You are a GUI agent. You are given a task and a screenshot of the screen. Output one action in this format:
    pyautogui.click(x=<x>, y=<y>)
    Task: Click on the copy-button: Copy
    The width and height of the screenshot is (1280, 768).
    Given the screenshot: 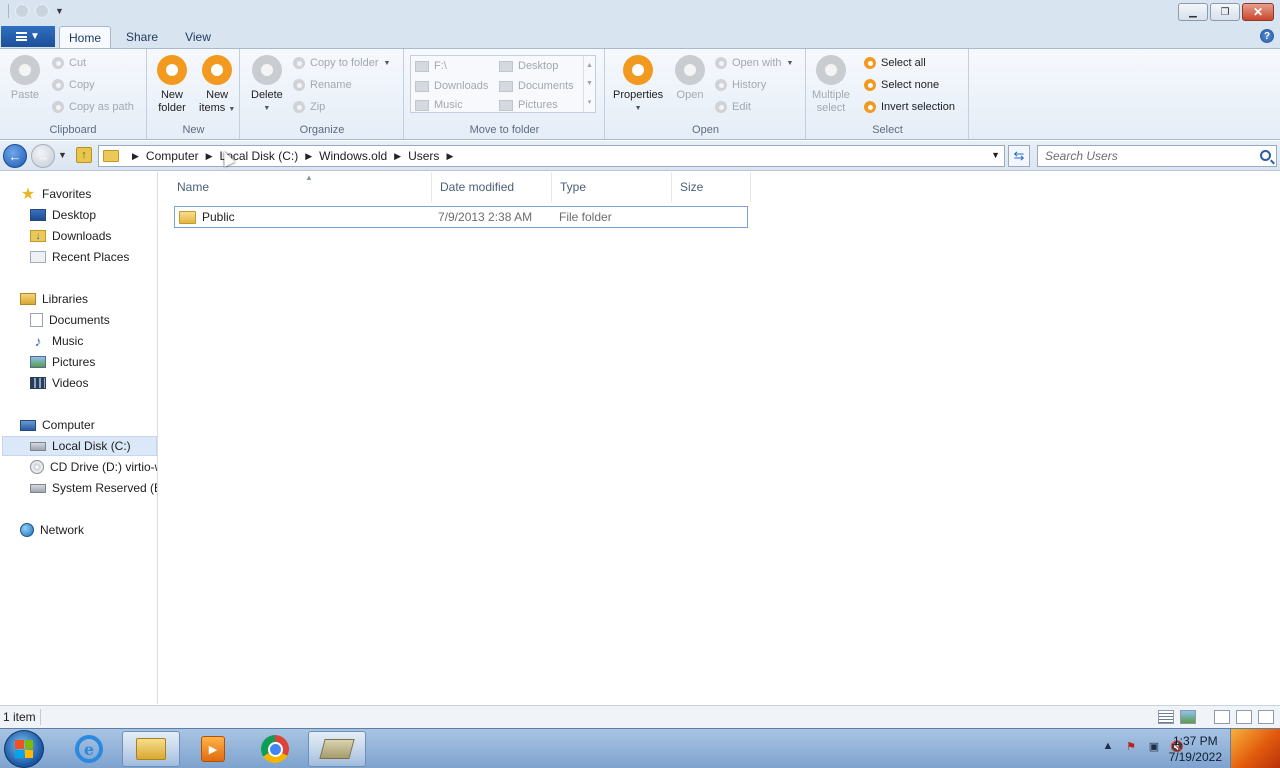 What is the action you would take?
    pyautogui.click(x=73, y=85)
    